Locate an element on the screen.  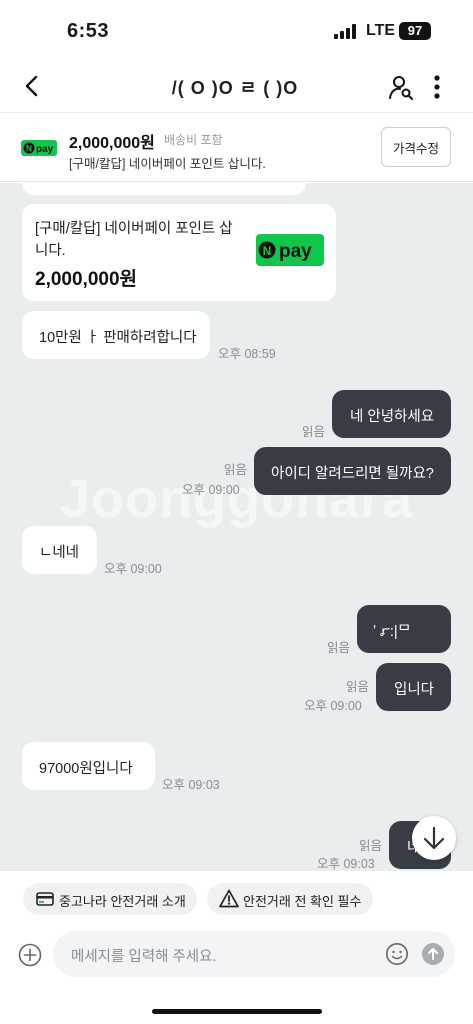
attach-button is located at coordinates (30, 955).